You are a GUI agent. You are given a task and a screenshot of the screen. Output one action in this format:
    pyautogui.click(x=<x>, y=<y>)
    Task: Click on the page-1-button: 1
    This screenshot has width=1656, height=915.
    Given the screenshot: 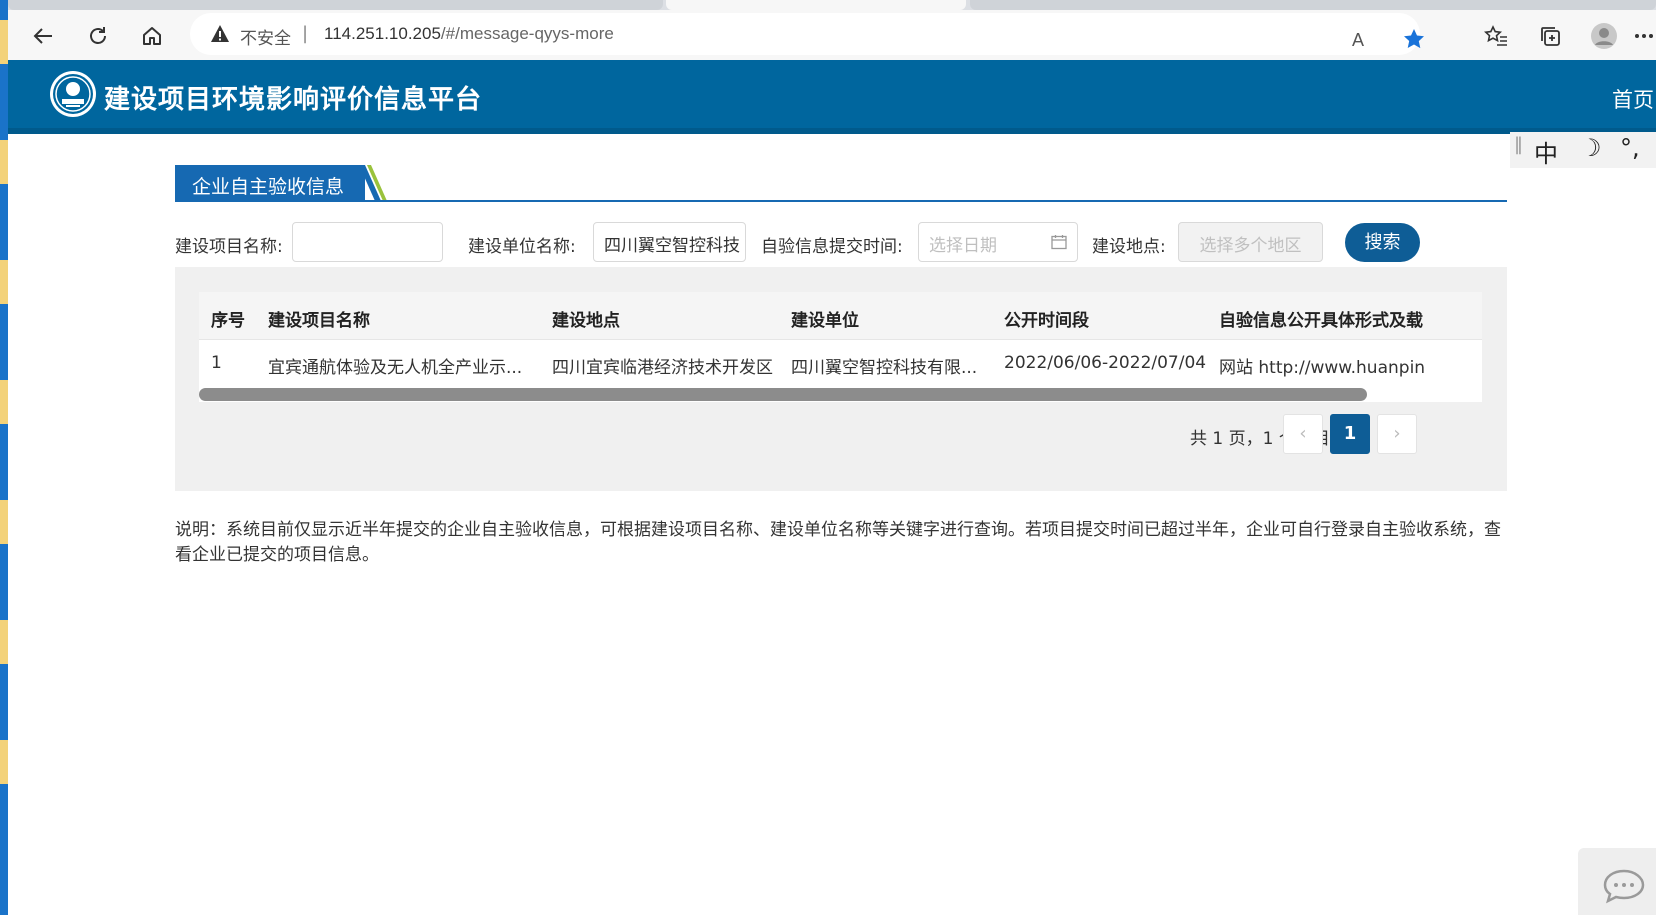 What is the action you would take?
    pyautogui.click(x=1350, y=434)
    